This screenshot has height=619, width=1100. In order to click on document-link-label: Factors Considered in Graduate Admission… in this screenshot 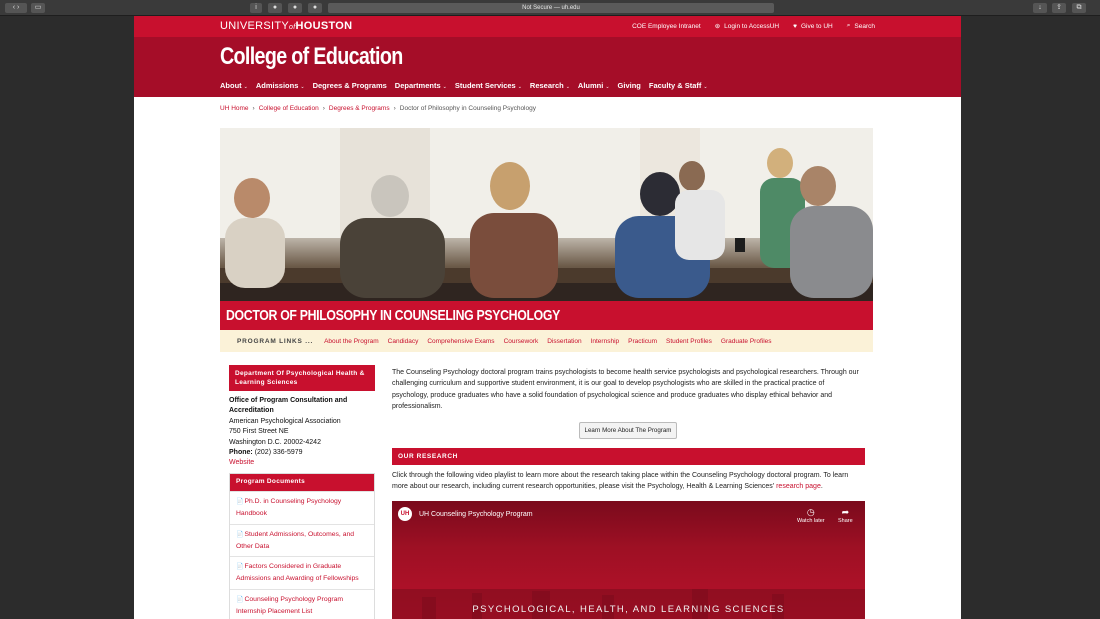, I will do `click(297, 573)`.